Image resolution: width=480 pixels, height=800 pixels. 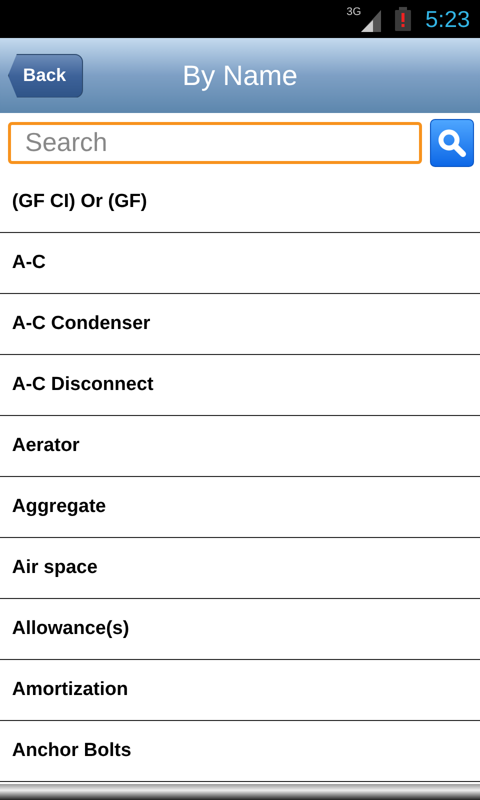 I want to click on back-button: Back, so click(x=45, y=76).